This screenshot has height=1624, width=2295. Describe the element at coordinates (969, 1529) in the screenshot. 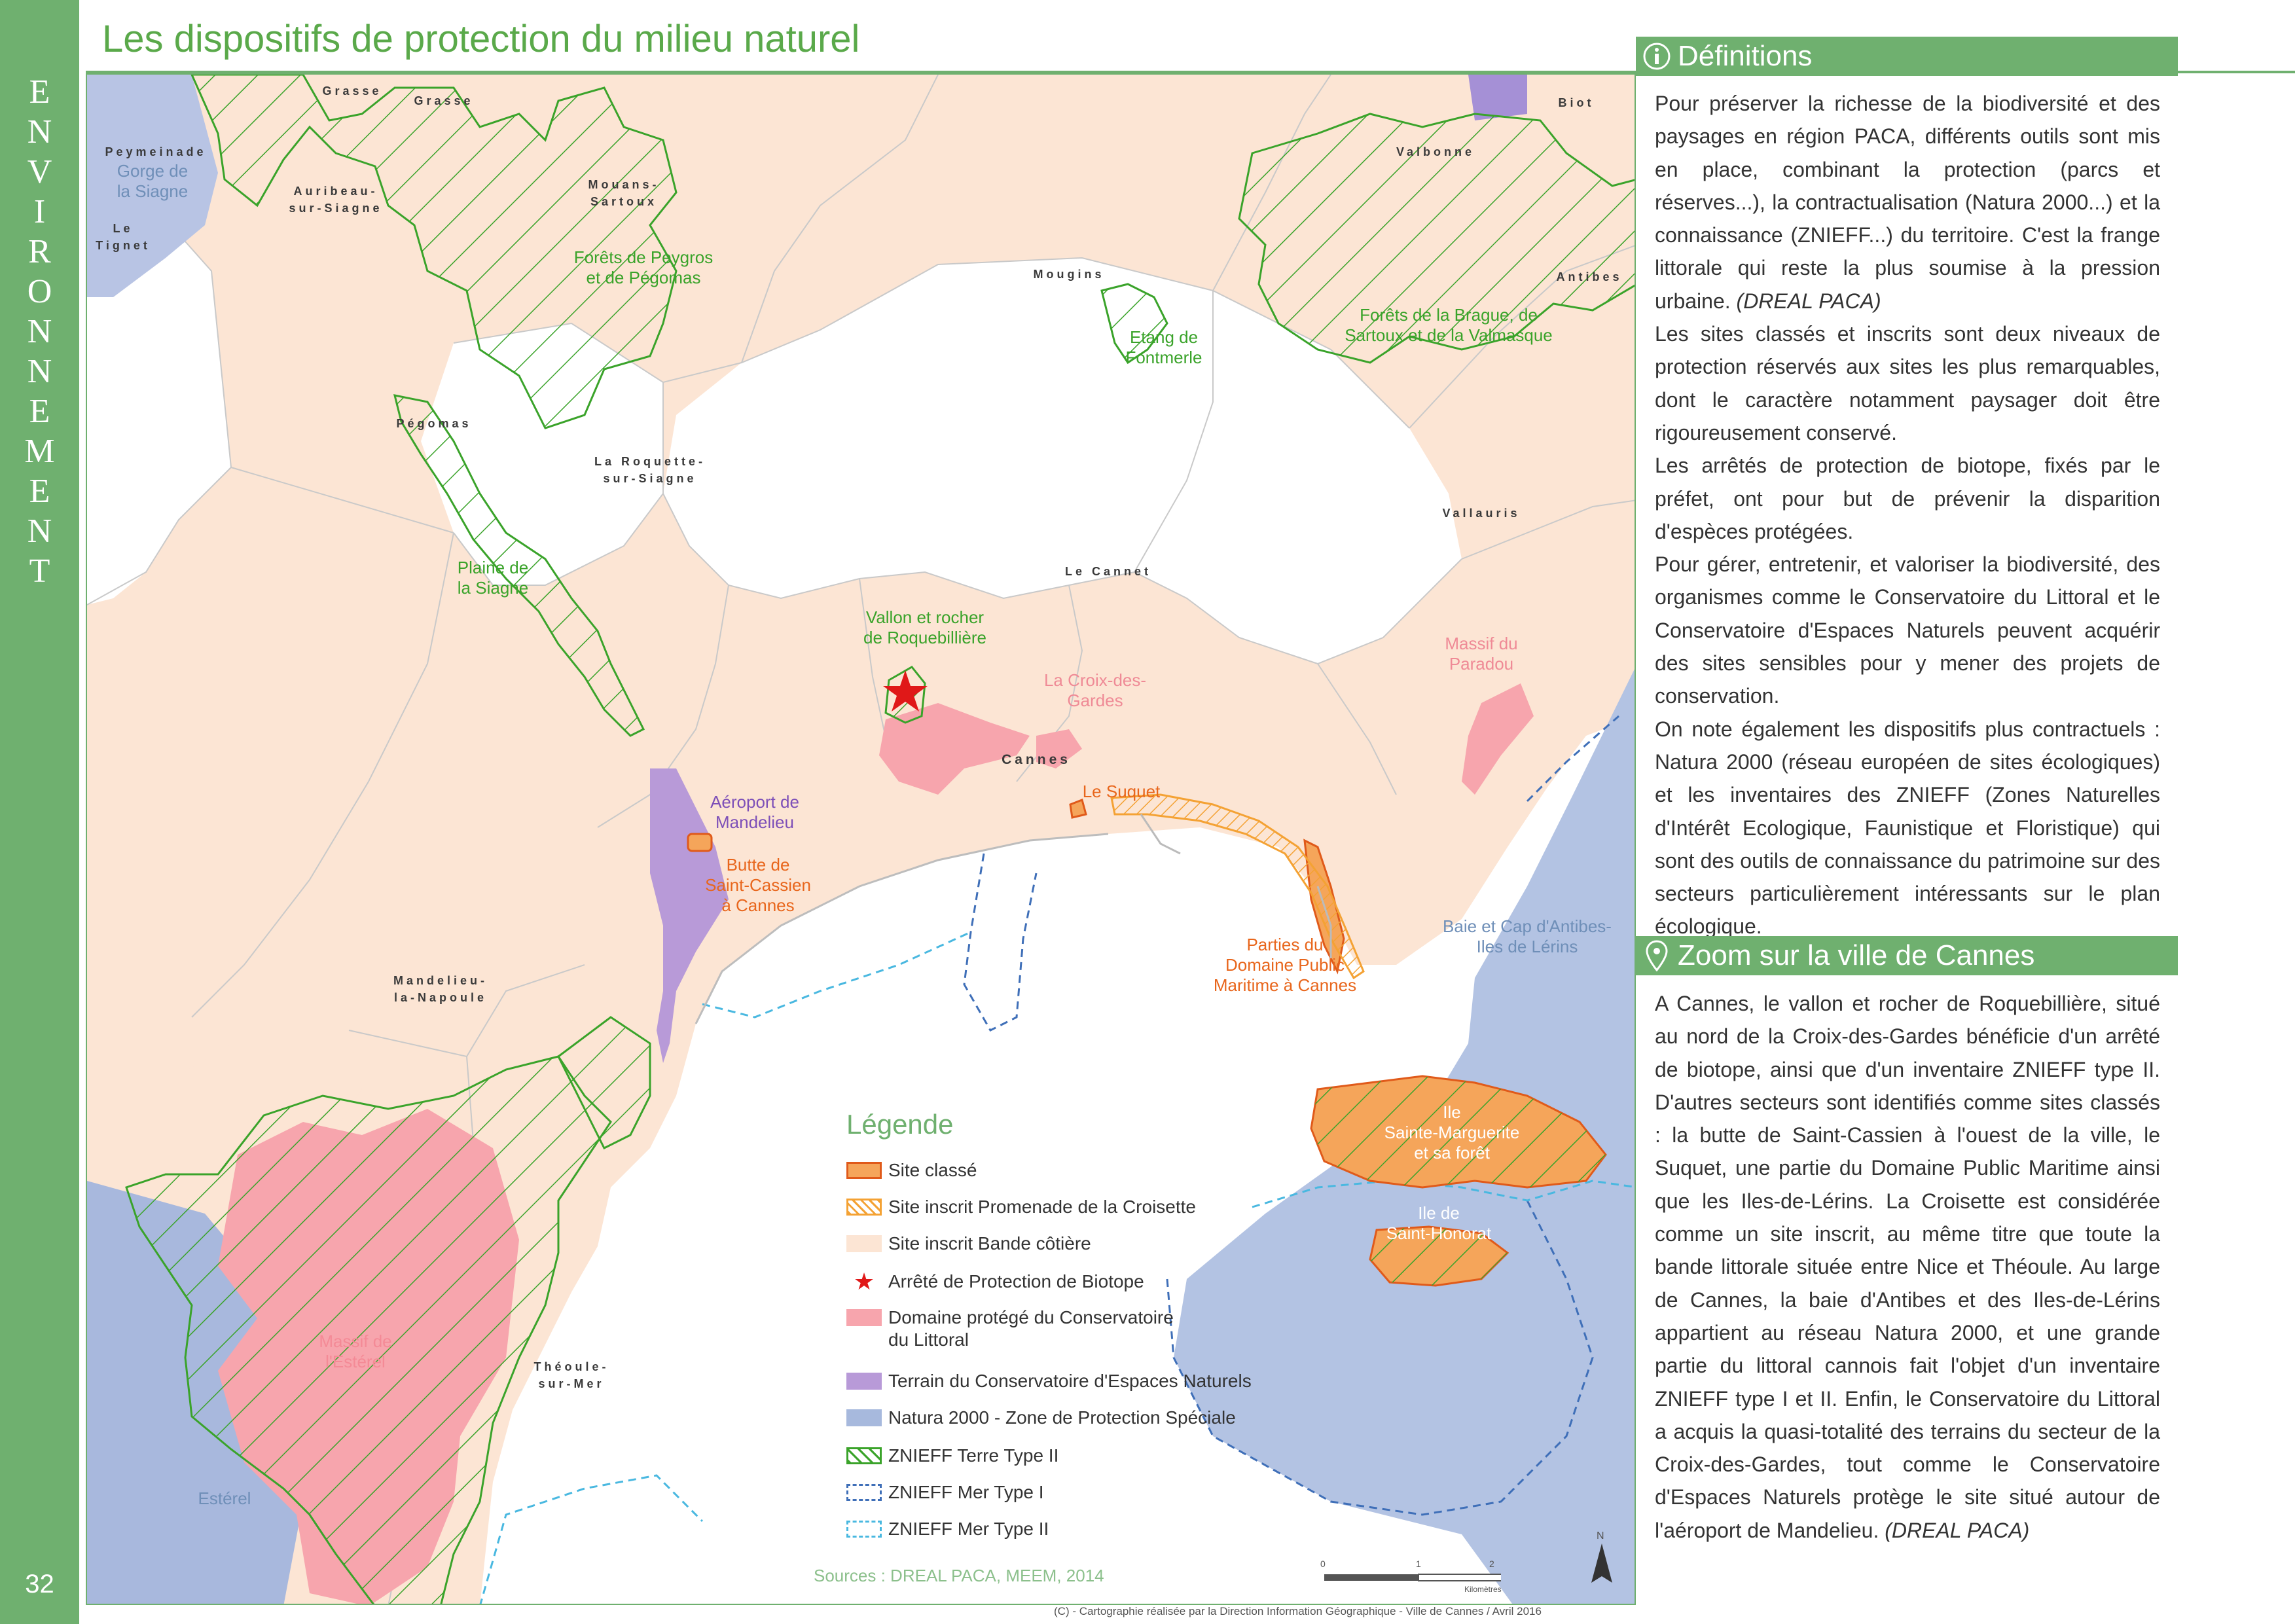

I see `legend-label: ZNIEFF Mer Type II` at that location.